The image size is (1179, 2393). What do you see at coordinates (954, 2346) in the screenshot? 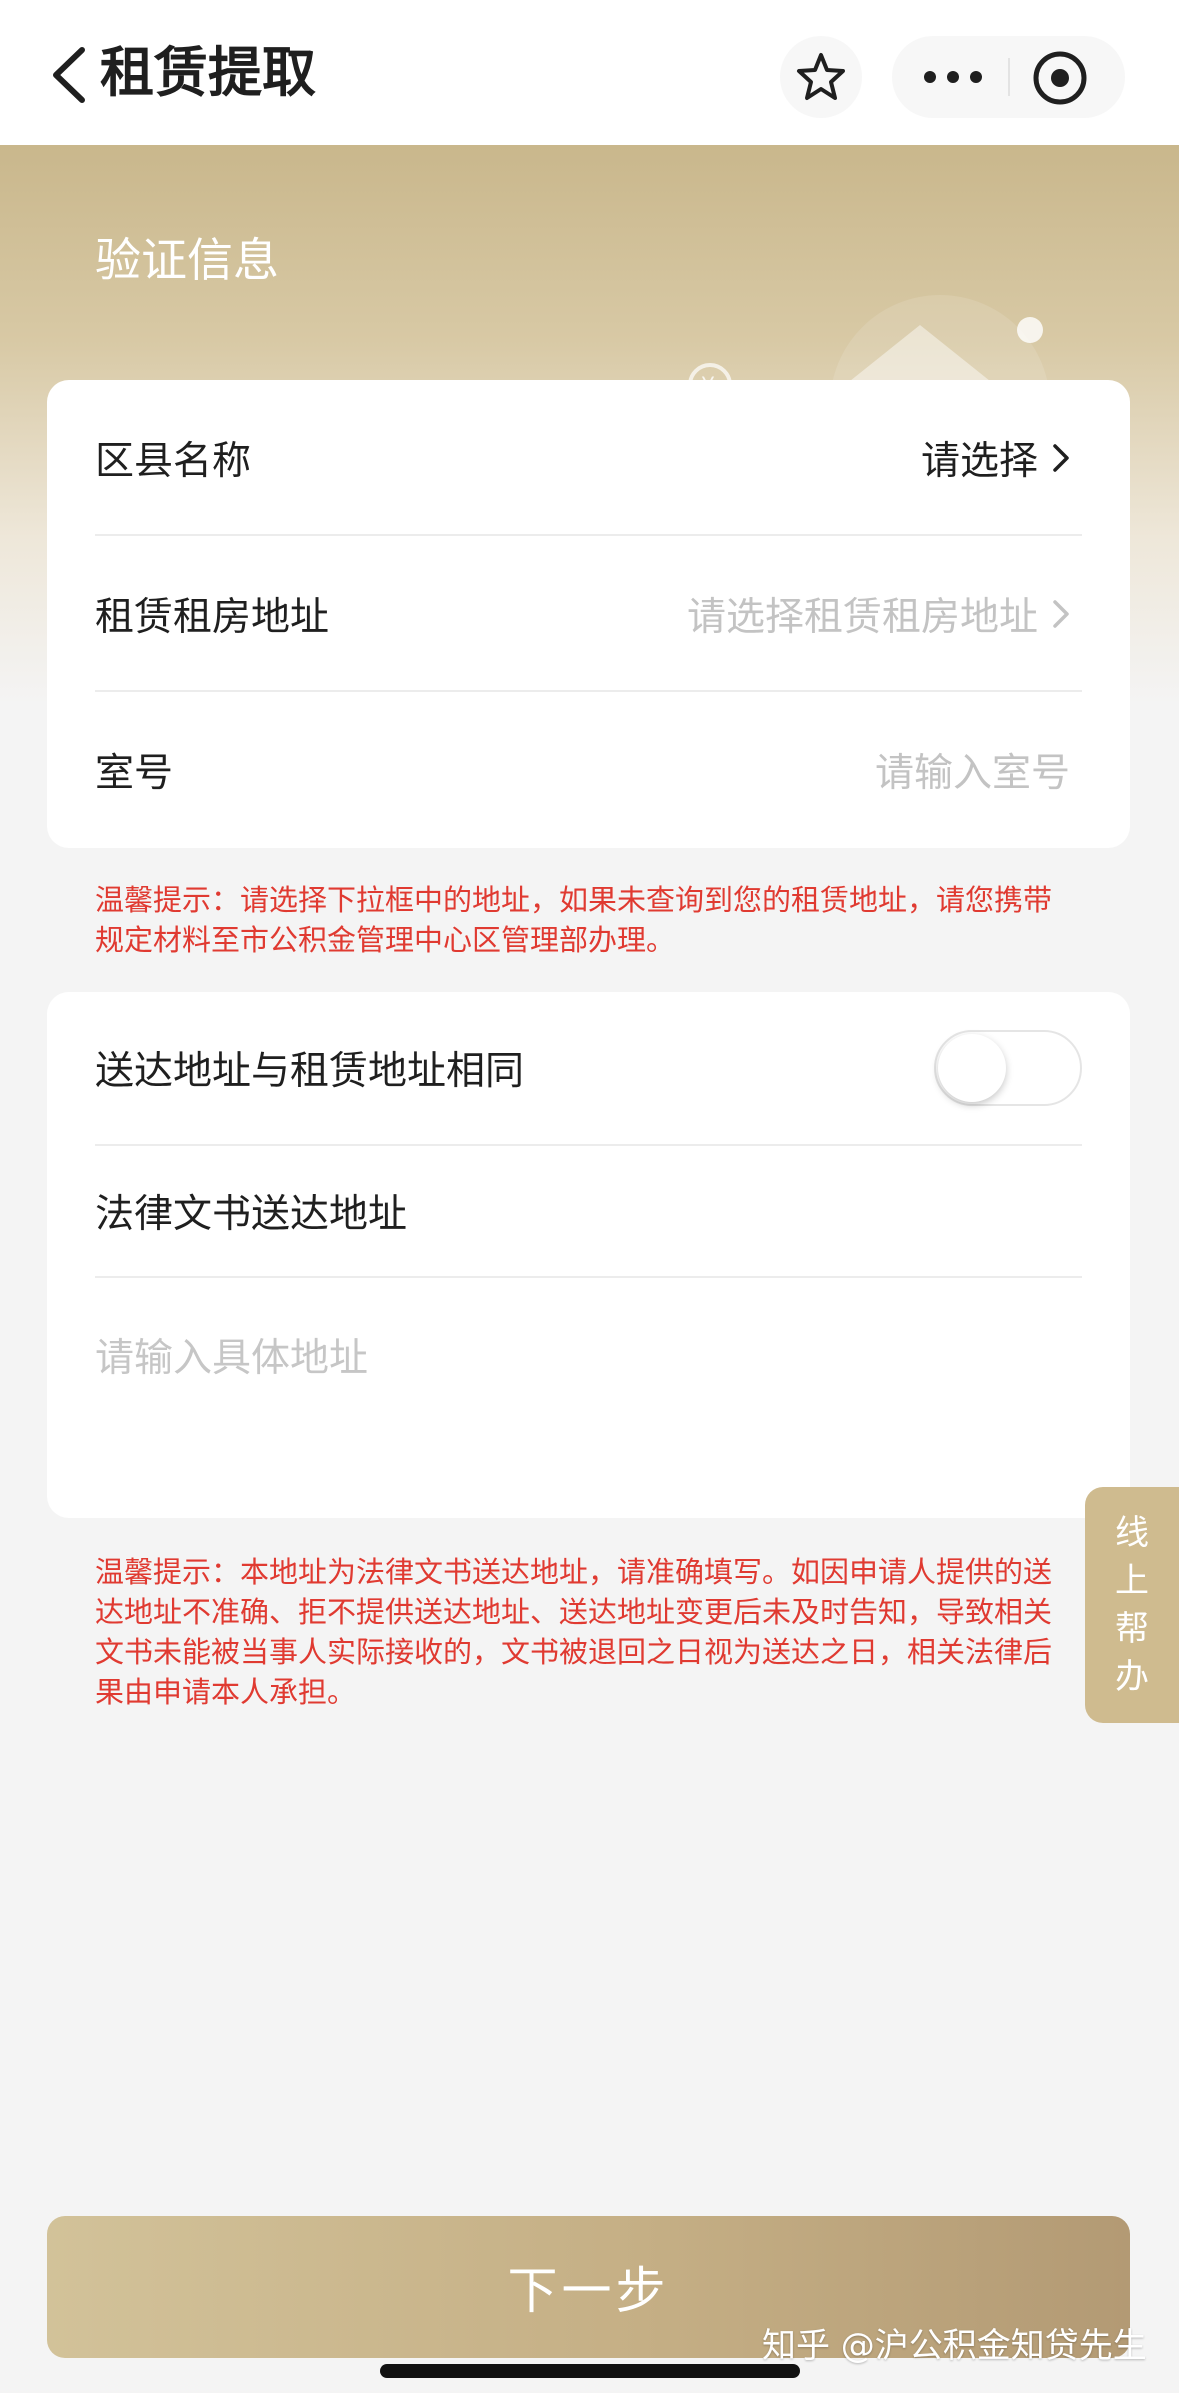
I see `watermark: 知乎 @沪公积金知贷先生` at bounding box center [954, 2346].